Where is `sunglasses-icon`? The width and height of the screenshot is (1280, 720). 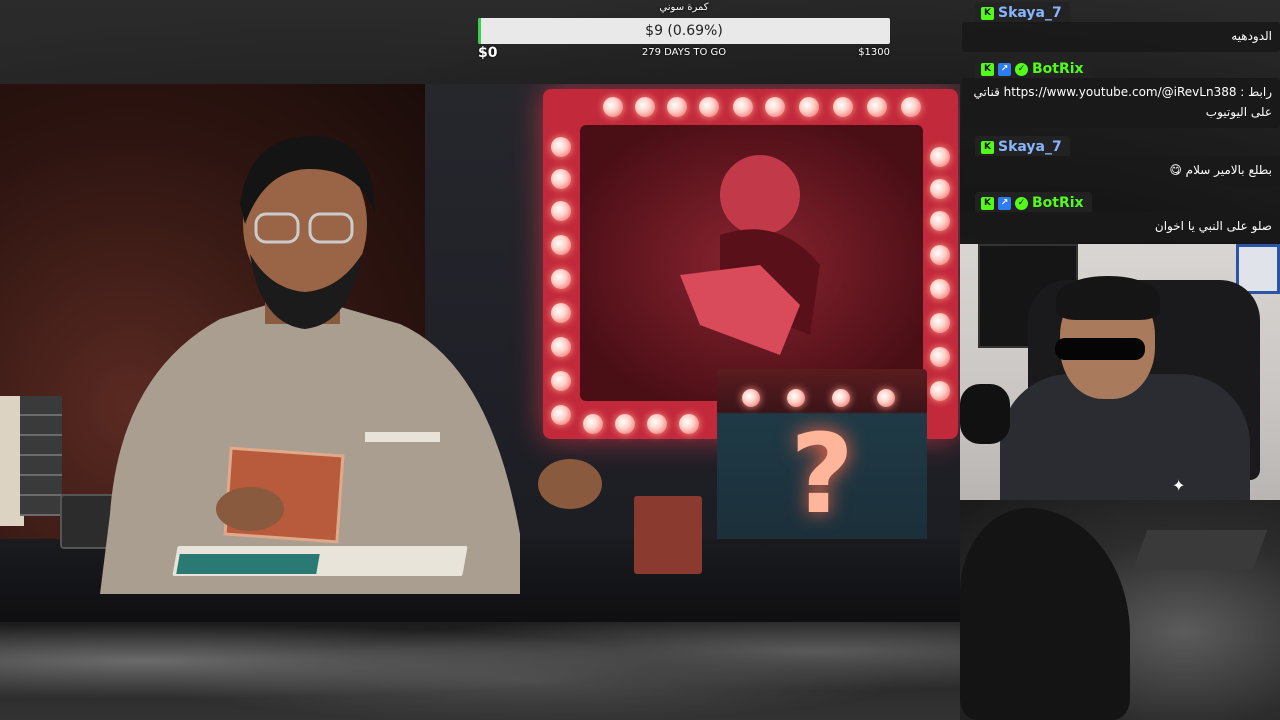
sunglasses-icon is located at coordinates (1100, 349).